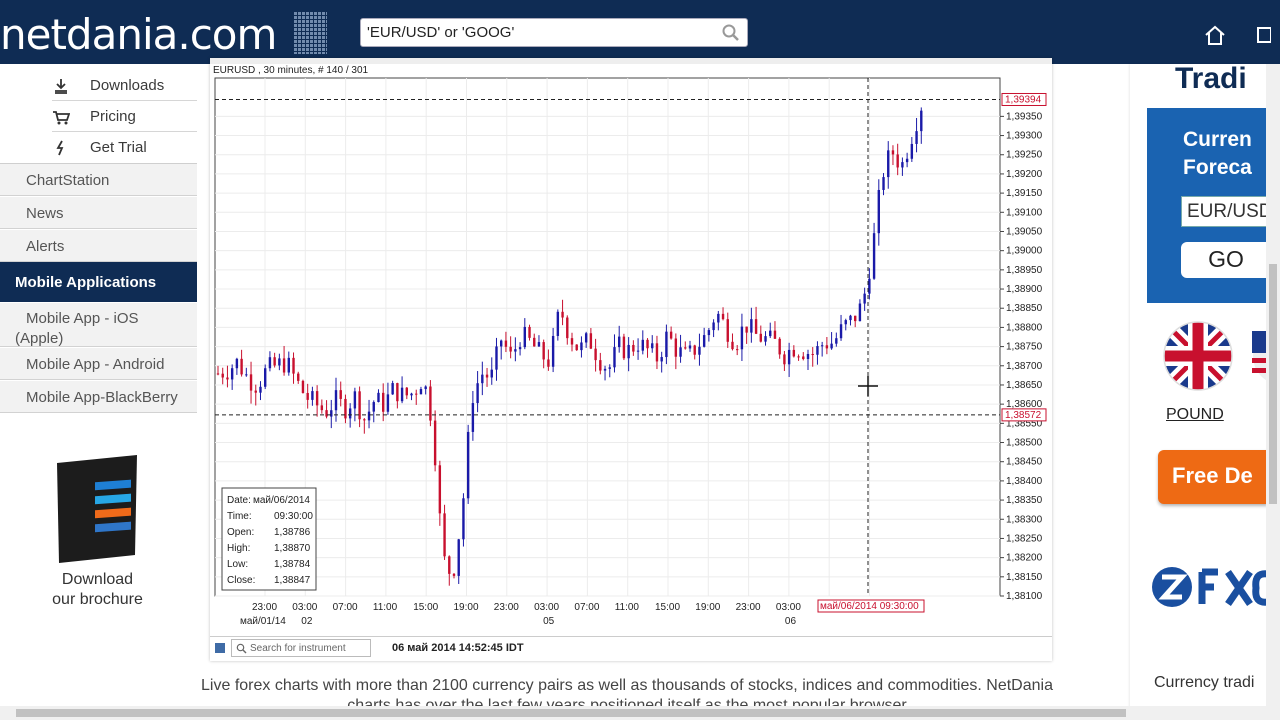 Image resolution: width=1280 pixels, height=720 pixels. I want to click on search-box, so click(554, 32).